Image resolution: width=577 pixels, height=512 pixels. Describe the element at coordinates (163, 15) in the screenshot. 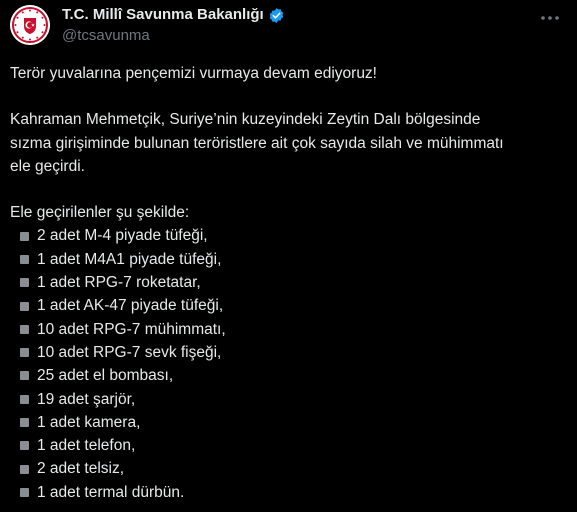

I see `display-name: T.C. Millî Savunma Bakanlığı` at that location.